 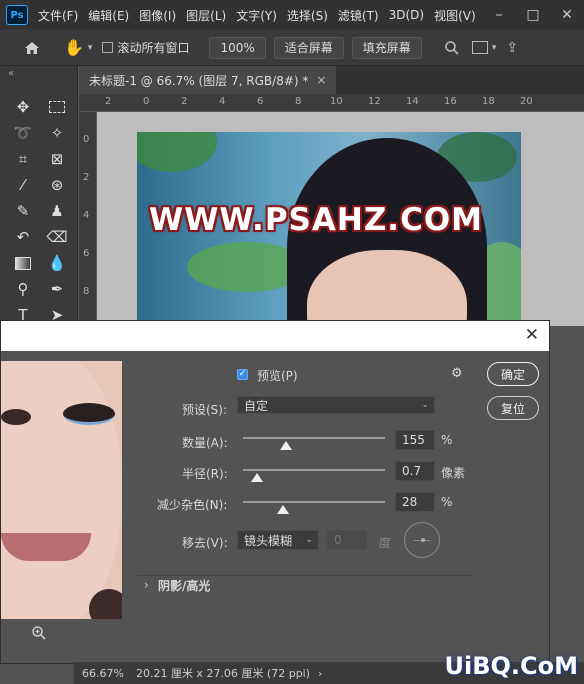 I want to click on noise-unit: %, so click(x=447, y=502).